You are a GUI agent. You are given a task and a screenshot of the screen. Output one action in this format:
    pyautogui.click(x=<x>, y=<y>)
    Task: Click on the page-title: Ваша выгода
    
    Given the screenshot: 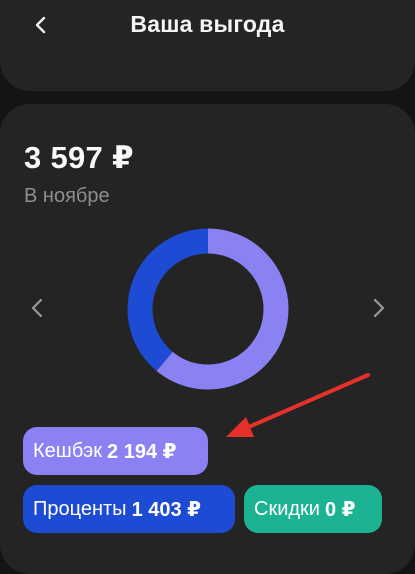 What is the action you would take?
    pyautogui.click(x=207, y=24)
    